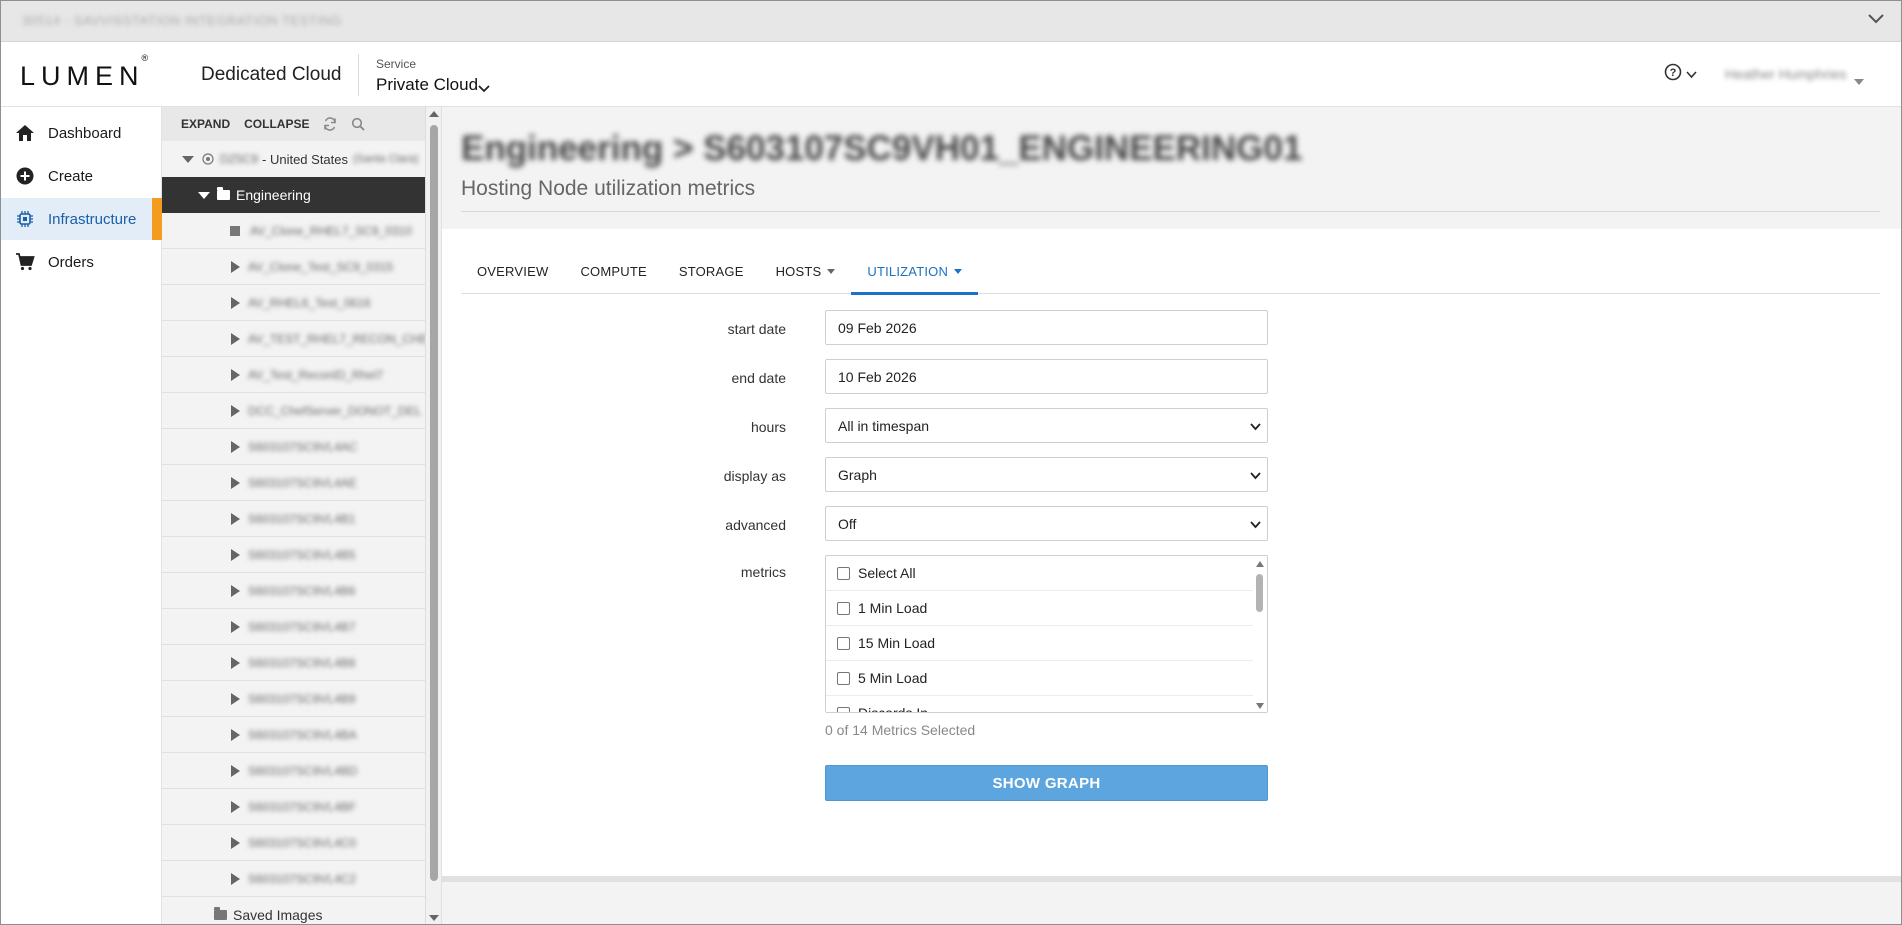  I want to click on nav-item-orders: Orders, so click(81, 262).